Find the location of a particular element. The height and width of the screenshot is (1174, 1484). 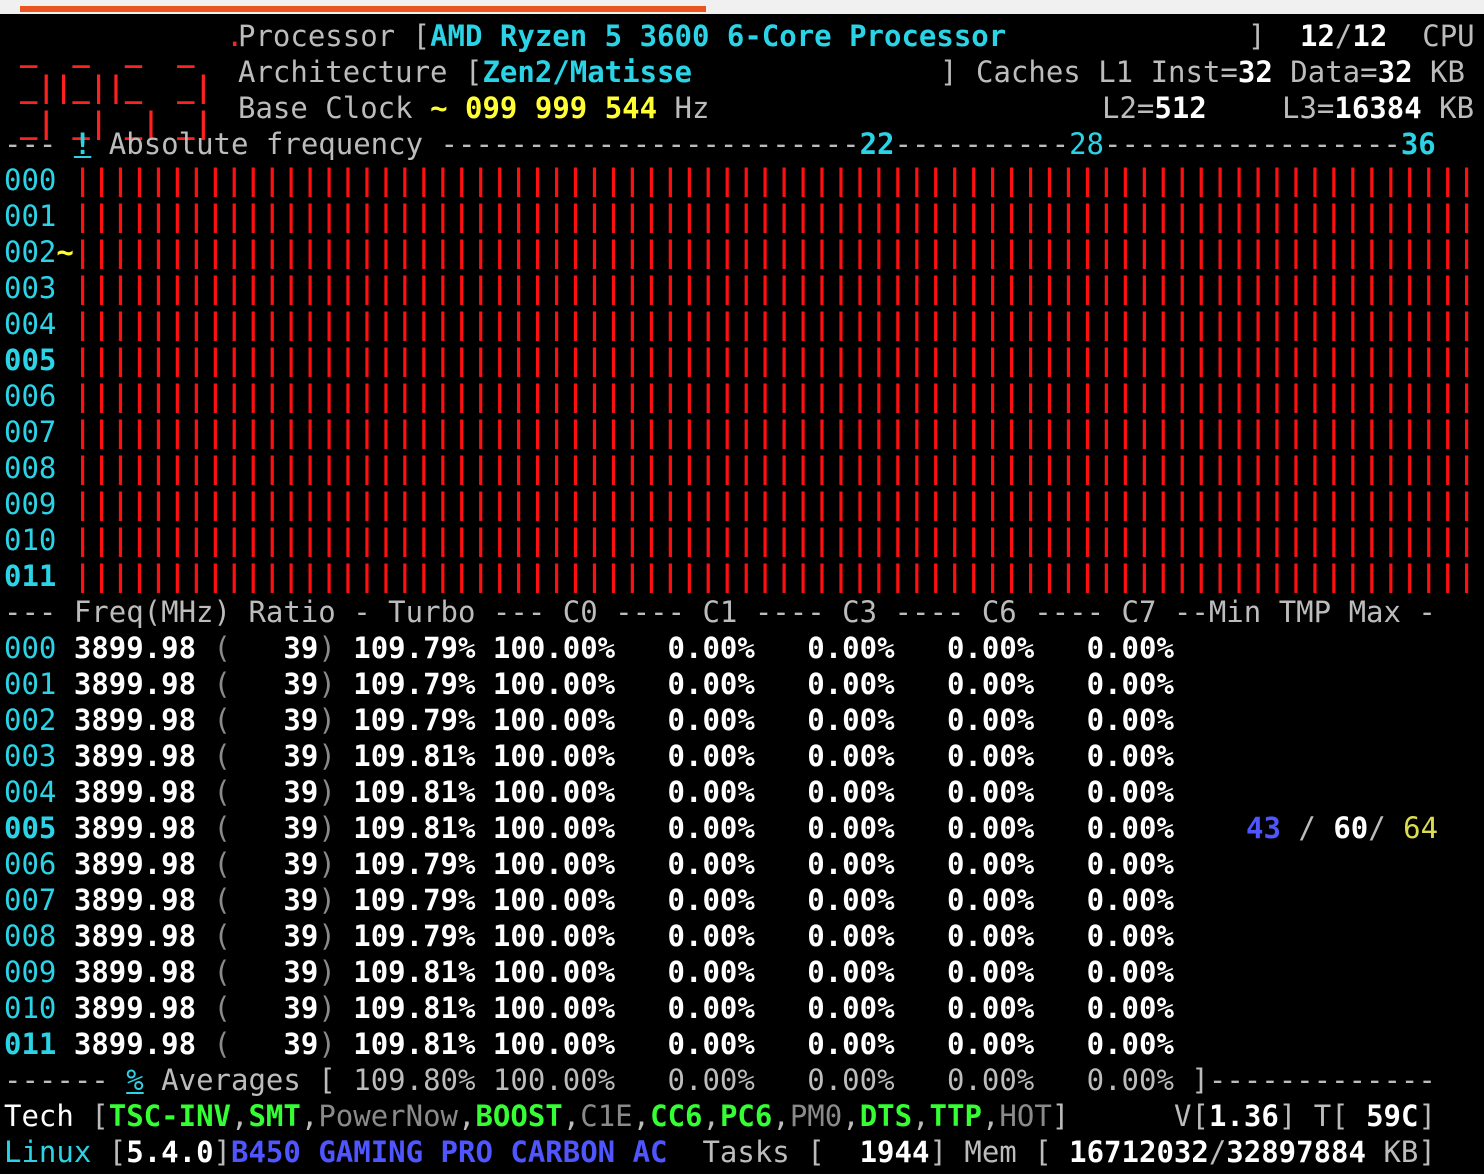

core-id: 010 is located at coordinates (30, 1008).